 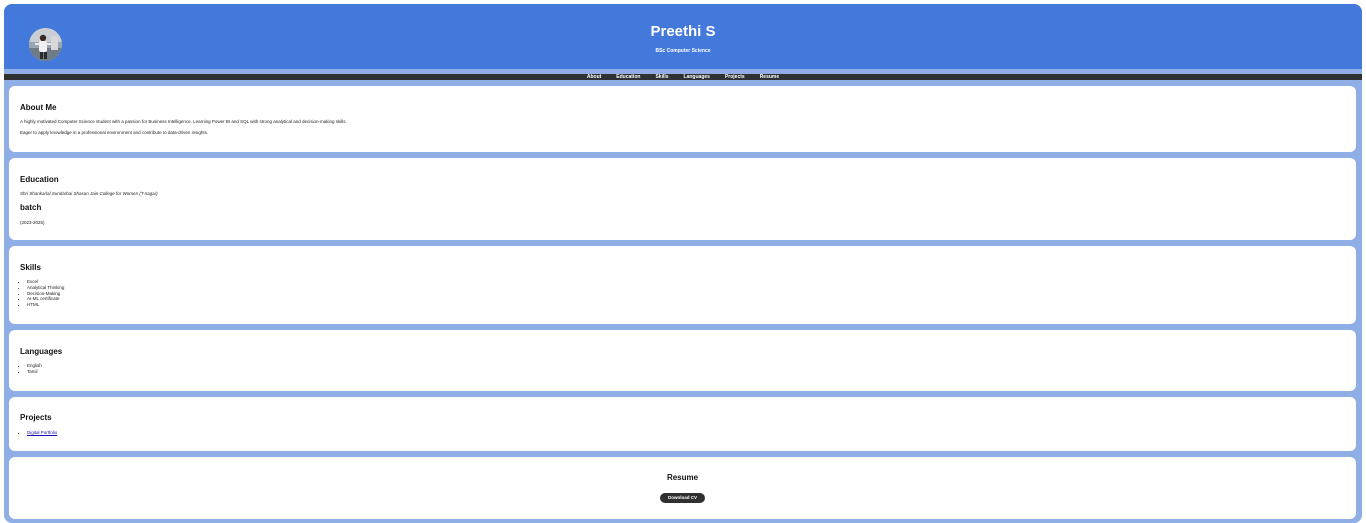 I want to click on languages-section: Languages English Tamil, so click(x=682, y=360).